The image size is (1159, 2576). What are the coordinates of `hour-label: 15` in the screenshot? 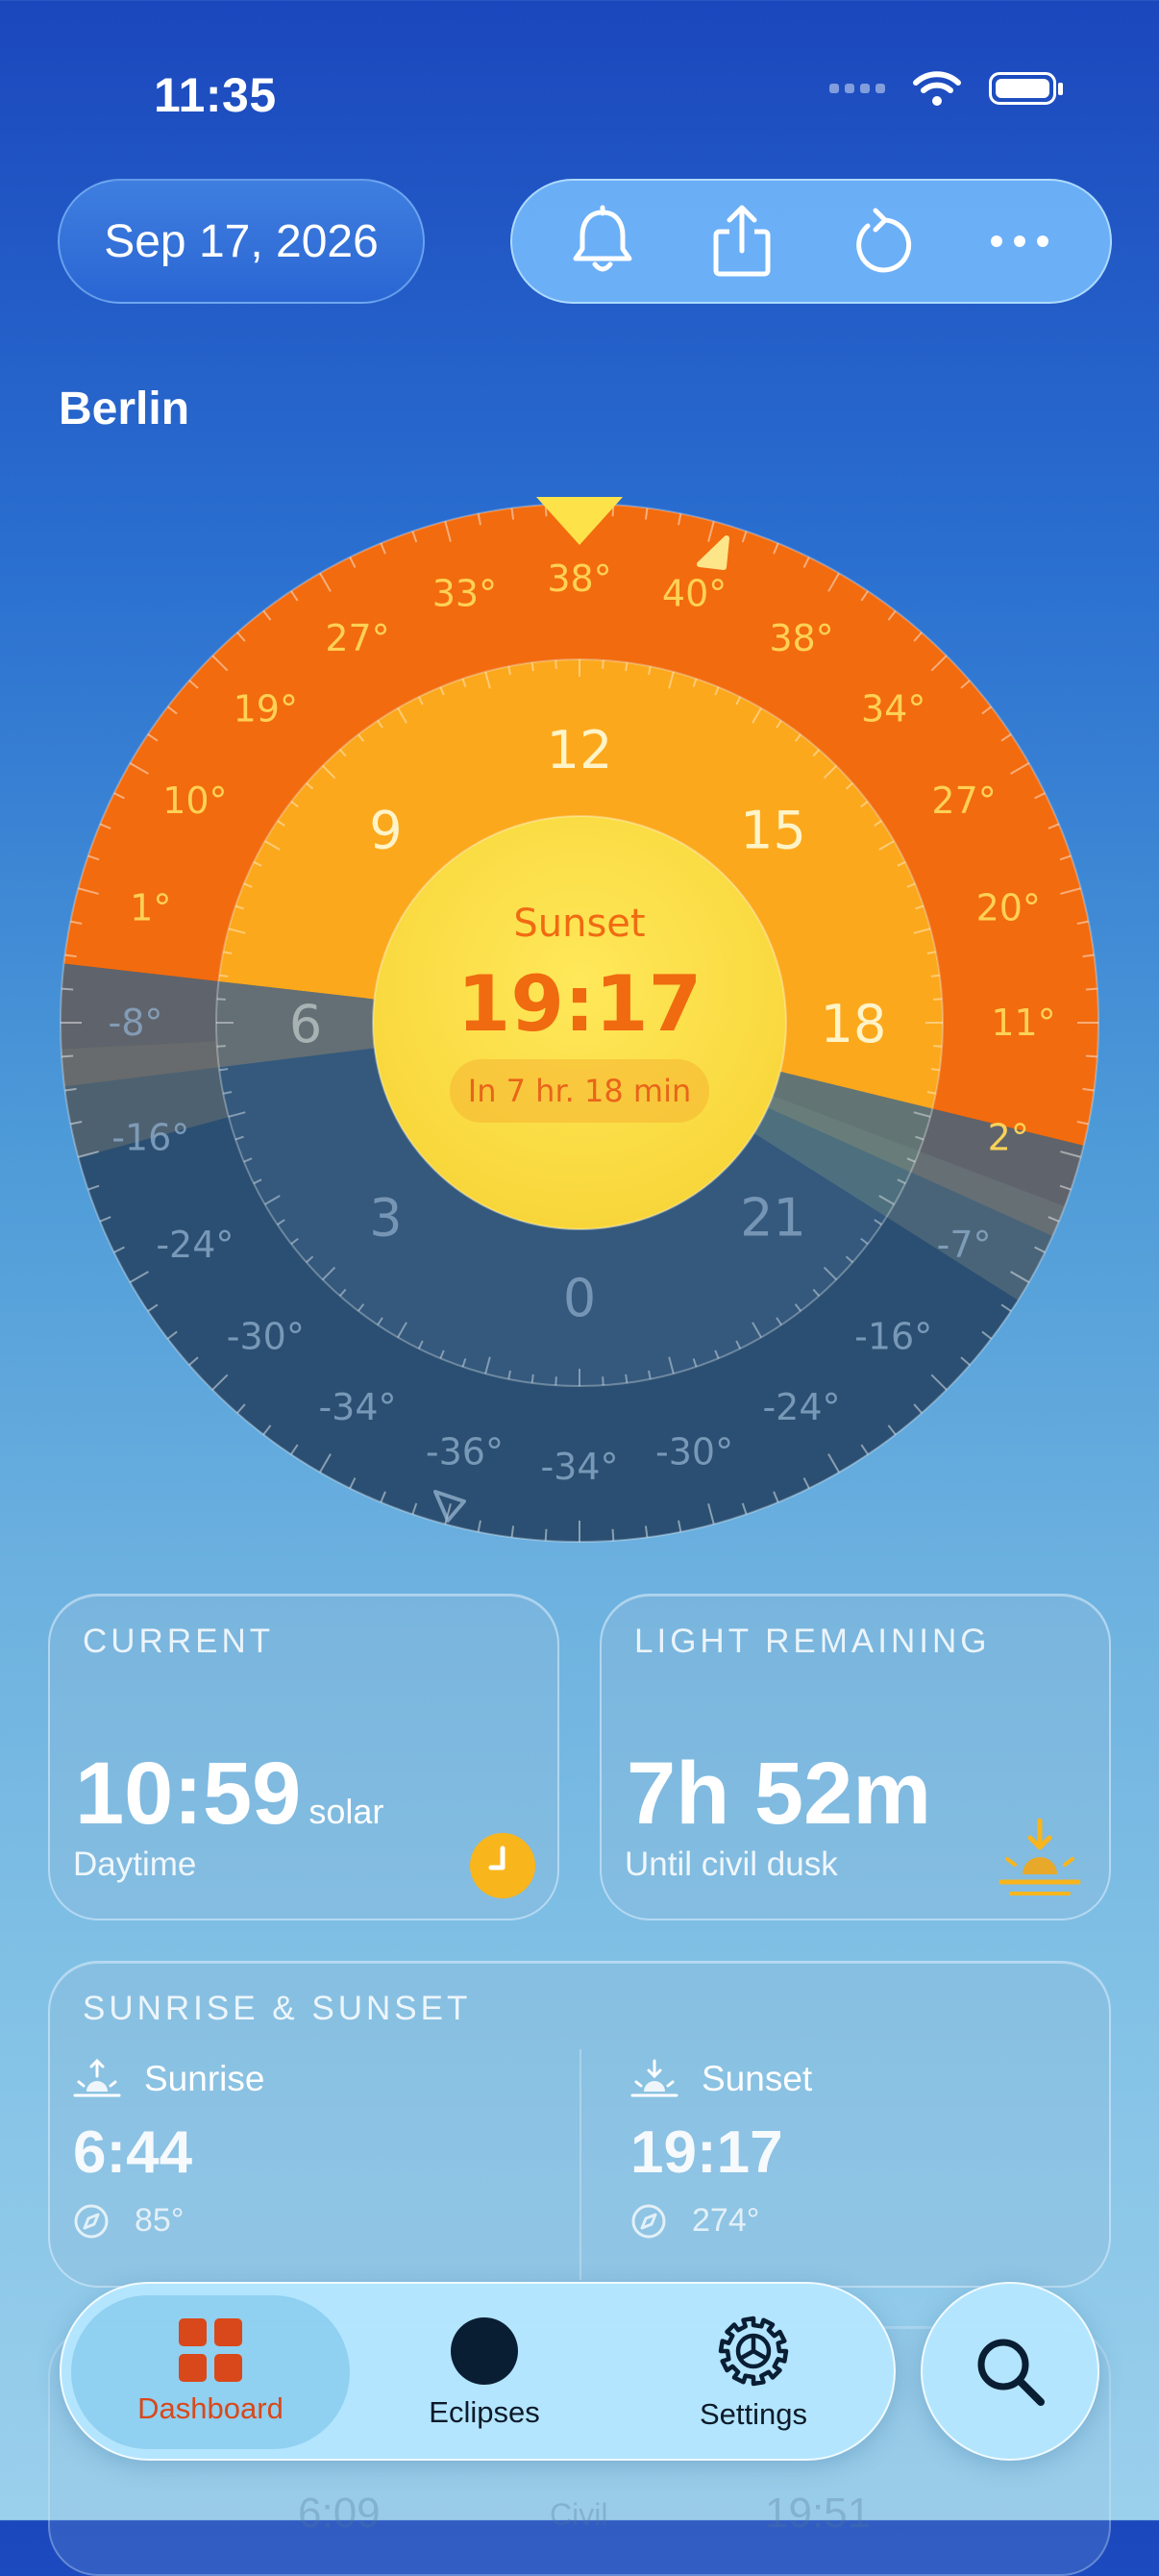 It's located at (773, 830).